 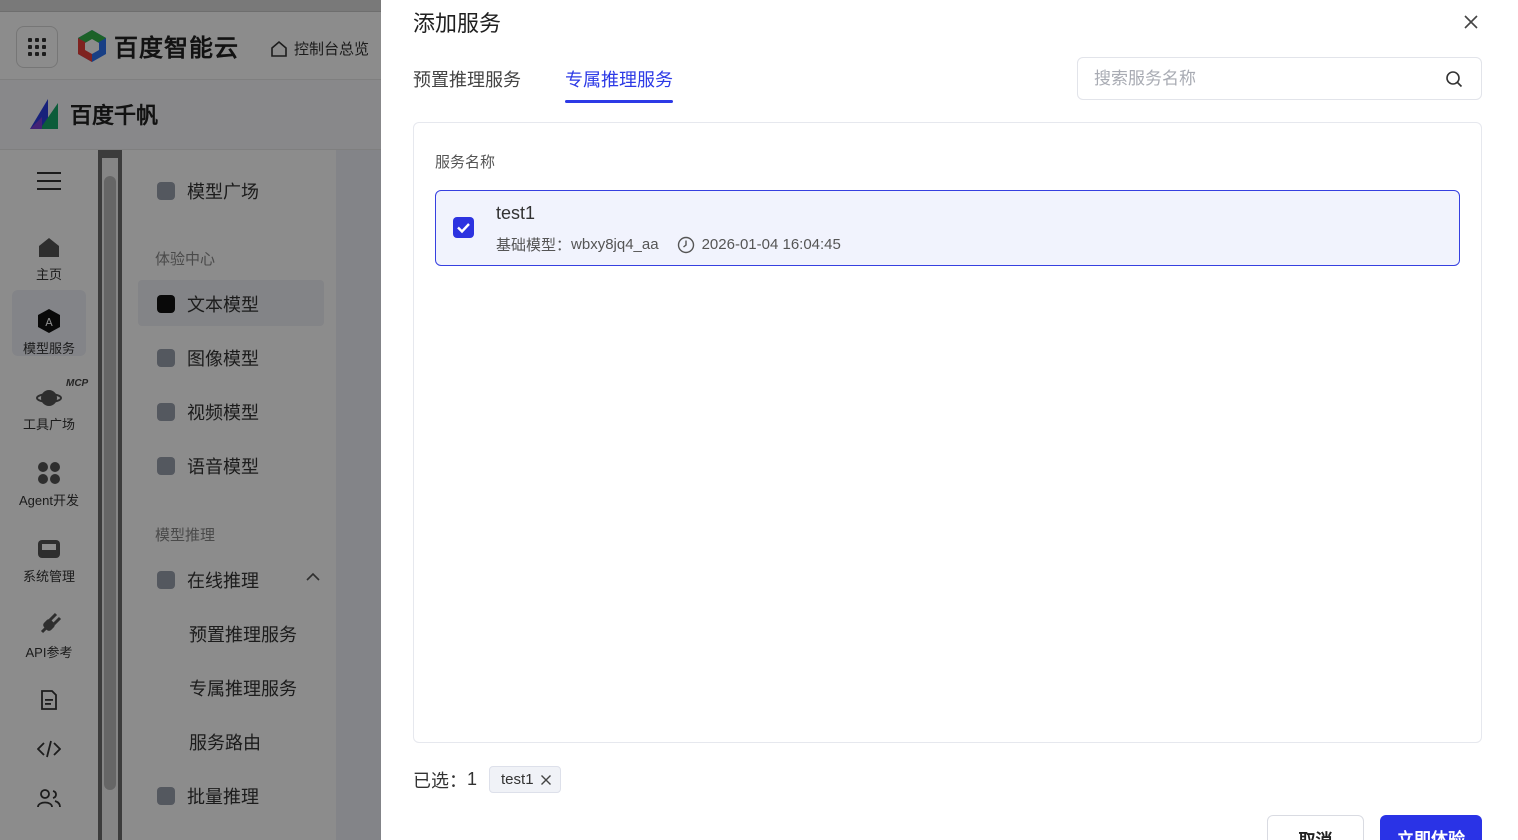 What do you see at coordinates (465, 162) in the screenshot?
I see `column-header-service-name: 服务名称` at bounding box center [465, 162].